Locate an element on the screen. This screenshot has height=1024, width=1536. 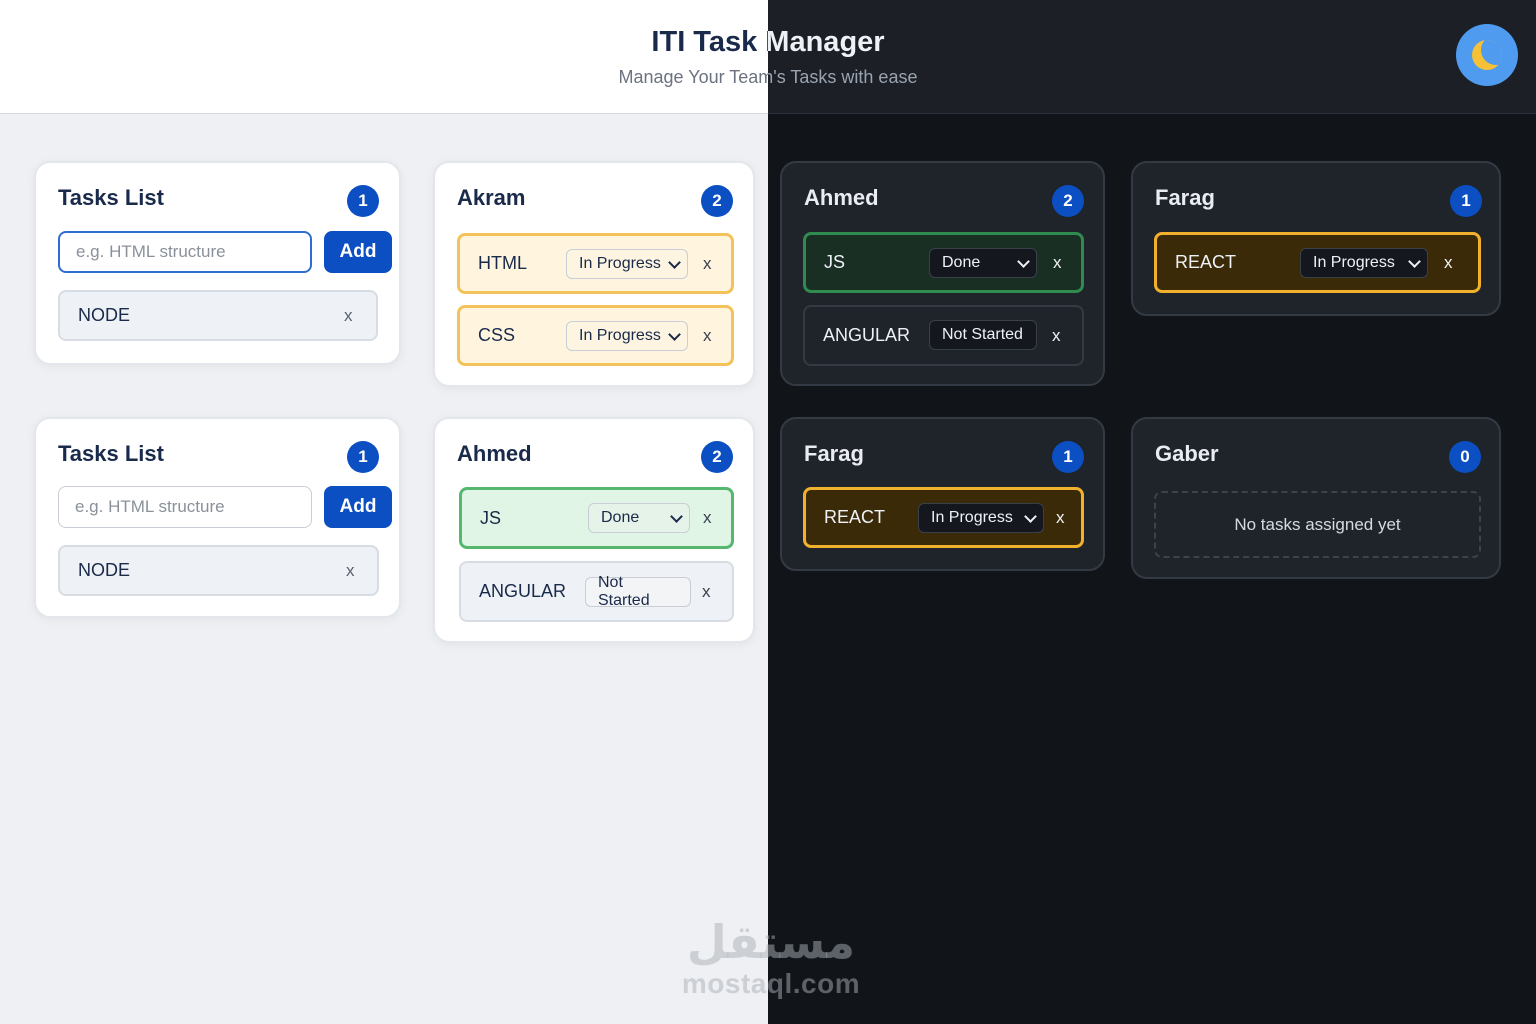
task-item: CSS In Progress x is located at coordinates (595, 335).